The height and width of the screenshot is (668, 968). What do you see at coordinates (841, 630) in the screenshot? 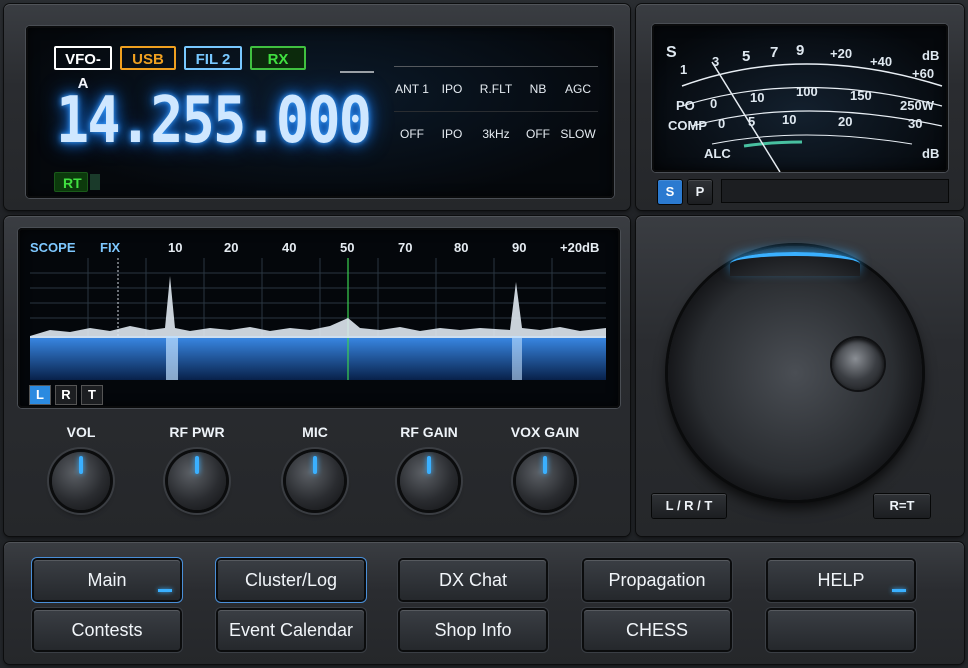
I see `menu-empty-button` at bounding box center [841, 630].